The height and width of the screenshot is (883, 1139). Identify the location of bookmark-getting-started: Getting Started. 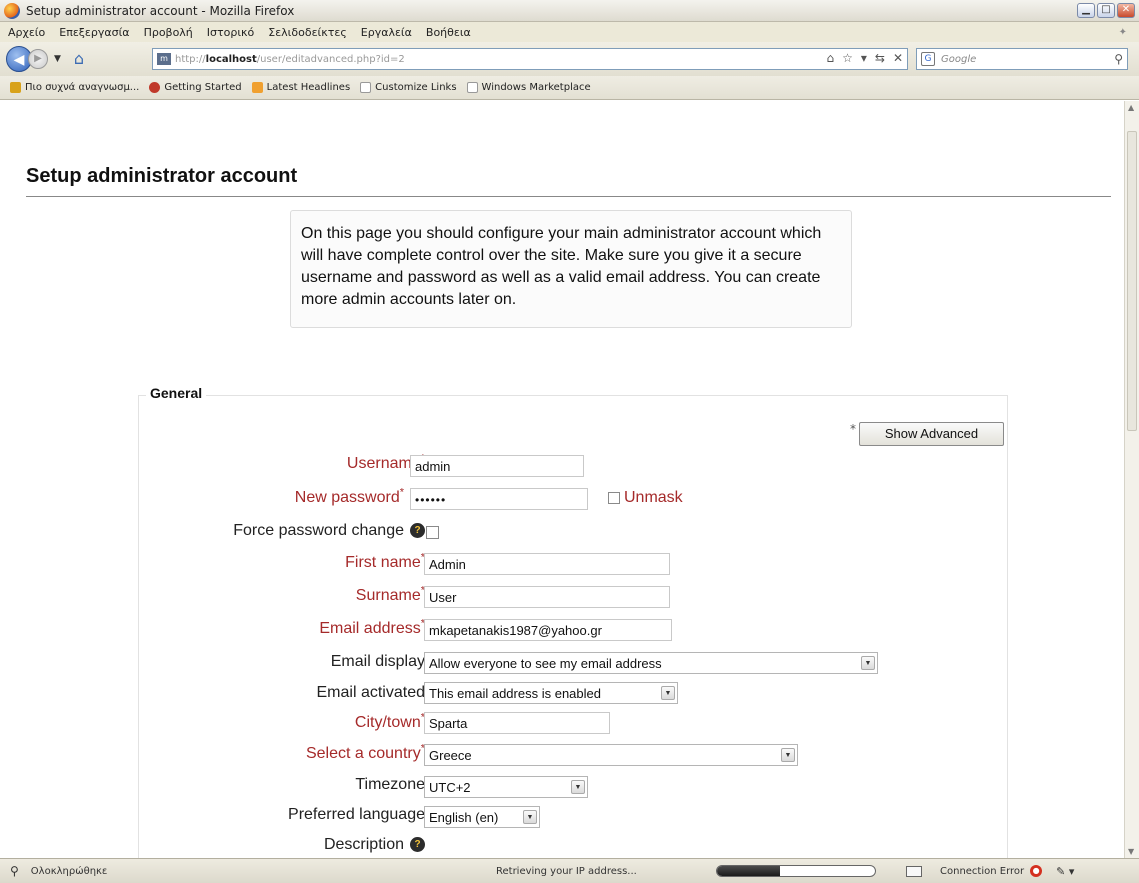
(195, 87).